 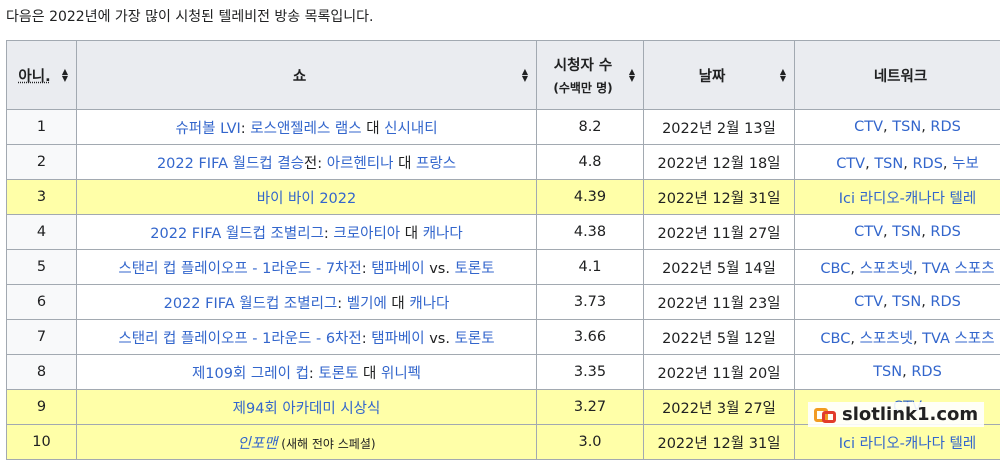 I want to click on show-link: 인포맨, so click(x=257, y=444).